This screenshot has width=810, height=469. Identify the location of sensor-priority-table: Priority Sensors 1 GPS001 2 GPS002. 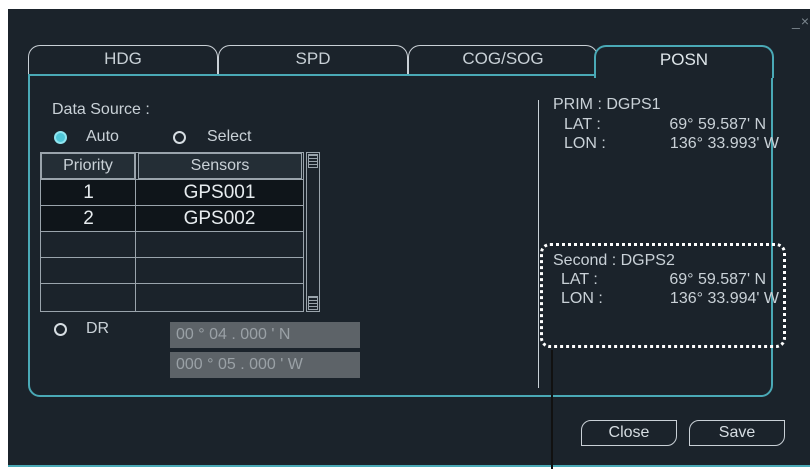
(172, 232).